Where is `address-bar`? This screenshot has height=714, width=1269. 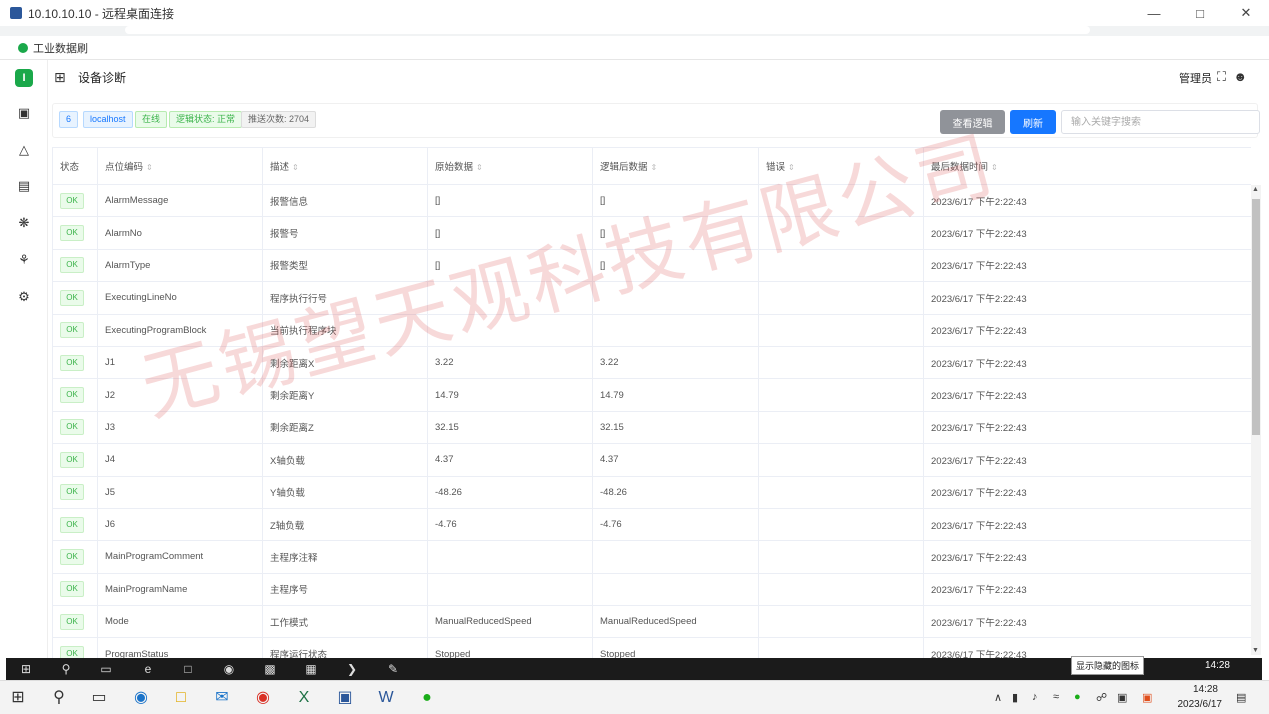
address-bar is located at coordinates (607, 30).